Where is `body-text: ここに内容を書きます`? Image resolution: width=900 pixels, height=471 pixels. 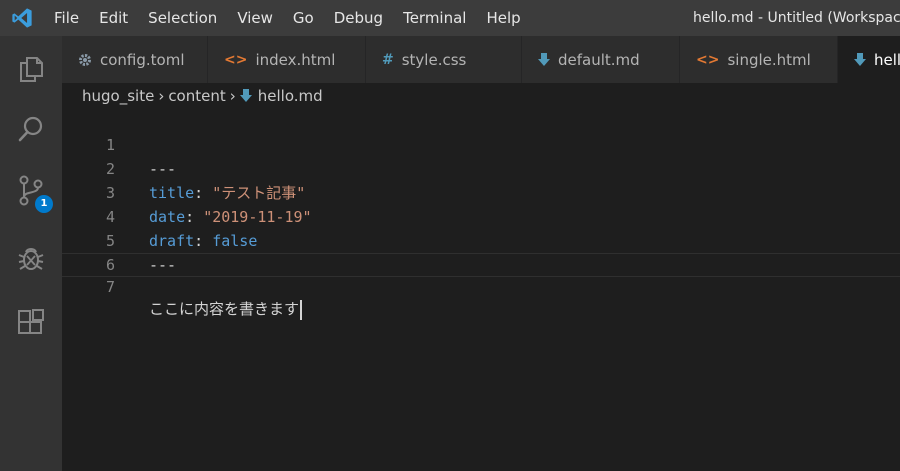
body-text: ここに内容を書きます is located at coordinates (224, 309).